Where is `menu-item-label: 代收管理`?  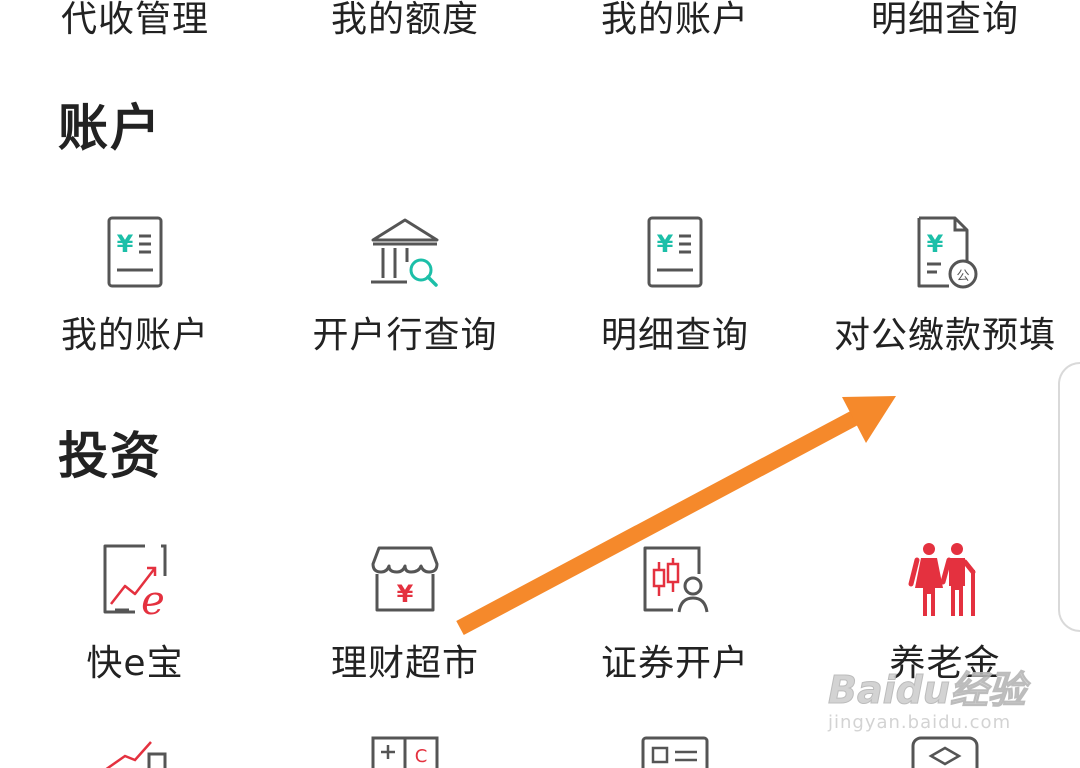
menu-item-label: 代收管理 is located at coordinates (134, 20).